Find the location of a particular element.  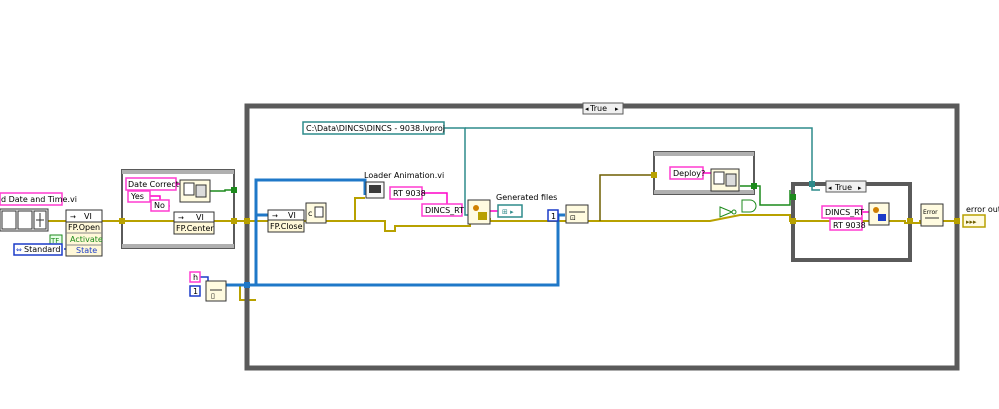

no-constant: No is located at coordinates (160, 205).